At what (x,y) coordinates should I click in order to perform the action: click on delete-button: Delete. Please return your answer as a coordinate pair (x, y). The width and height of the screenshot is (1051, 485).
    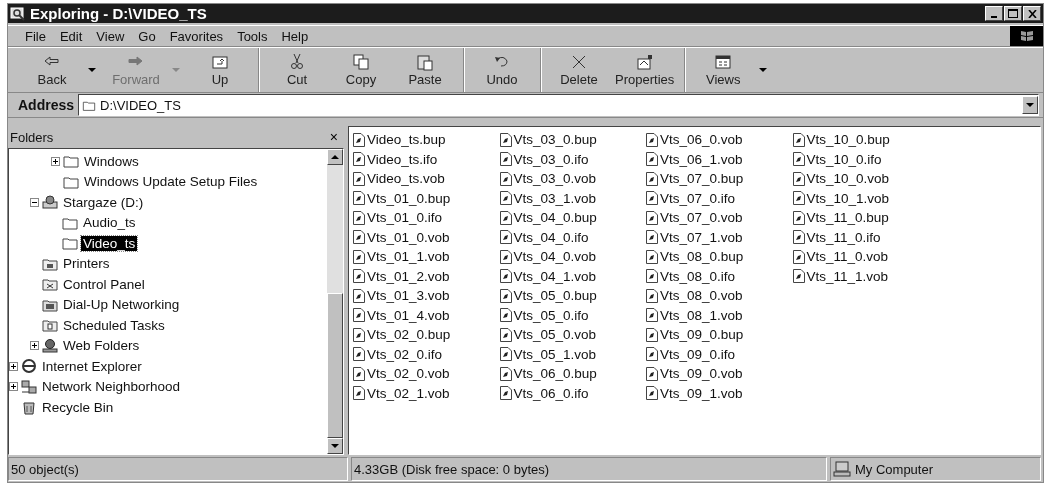
    Looking at the image, I should click on (579, 70).